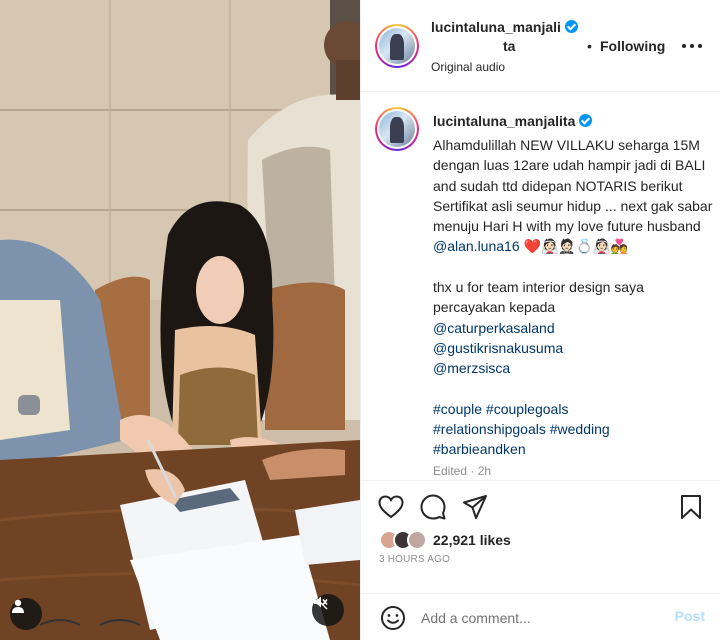 The height and width of the screenshot is (640, 720). Describe the element at coordinates (468, 67) in the screenshot. I see `audio-label: Original audio` at that location.